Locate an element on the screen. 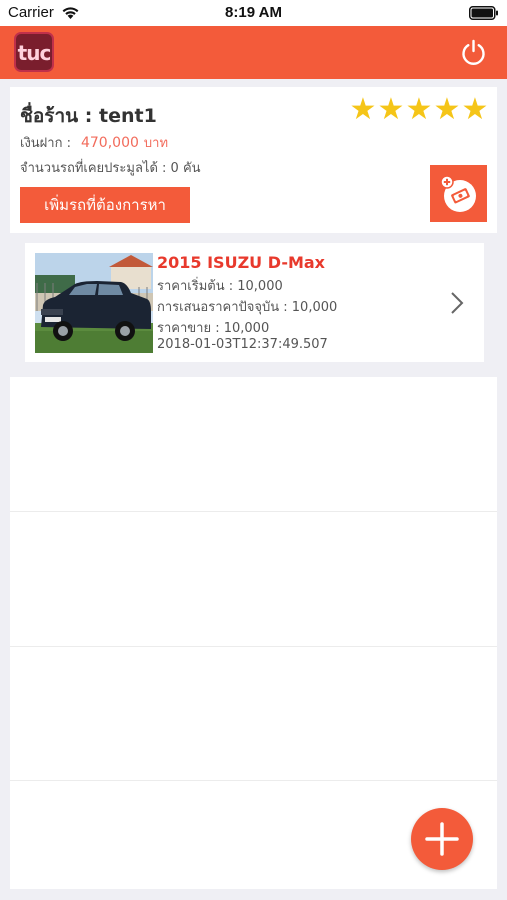  rating-stars: ★ ★ ★ ★ ★ is located at coordinates (419, 109).